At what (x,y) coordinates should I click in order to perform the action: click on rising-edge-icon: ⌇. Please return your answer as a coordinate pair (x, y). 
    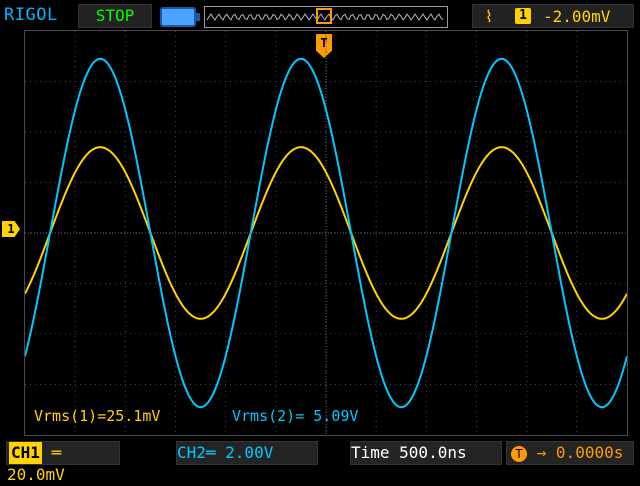
    Looking at the image, I should click on (489, 16).